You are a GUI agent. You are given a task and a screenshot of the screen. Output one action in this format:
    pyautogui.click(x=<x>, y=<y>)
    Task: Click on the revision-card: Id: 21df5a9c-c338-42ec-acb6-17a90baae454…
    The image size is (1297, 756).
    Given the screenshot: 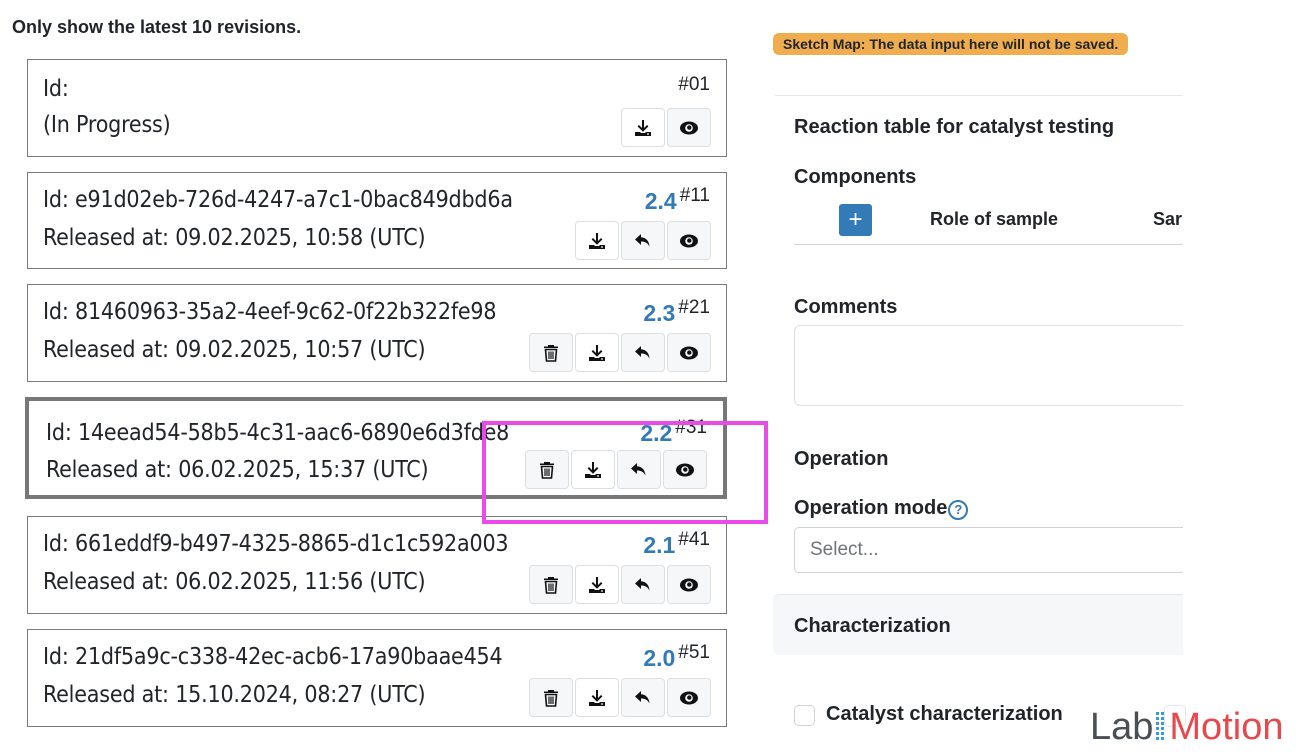 What is the action you would take?
    pyautogui.click(x=377, y=678)
    